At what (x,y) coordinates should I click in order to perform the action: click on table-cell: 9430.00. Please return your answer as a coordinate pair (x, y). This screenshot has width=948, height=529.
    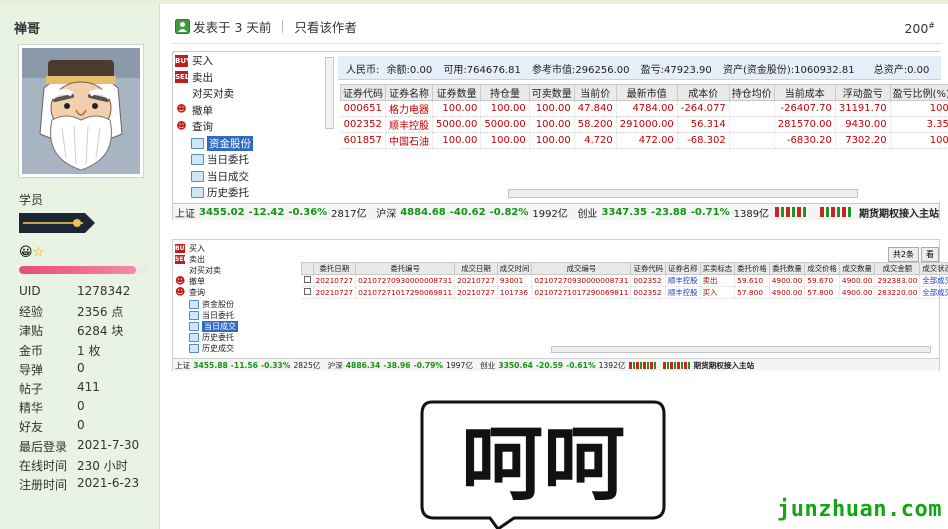
    Looking at the image, I should click on (863, 124).